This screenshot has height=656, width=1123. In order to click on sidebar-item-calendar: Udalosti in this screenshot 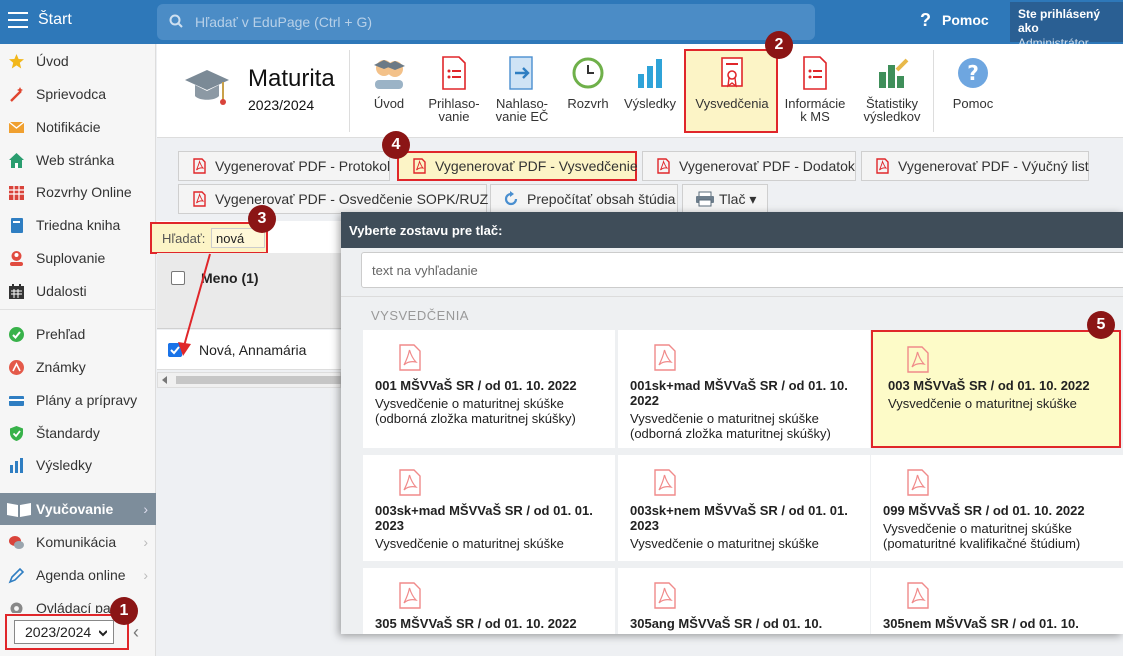, I will do `click(78, 291)`.